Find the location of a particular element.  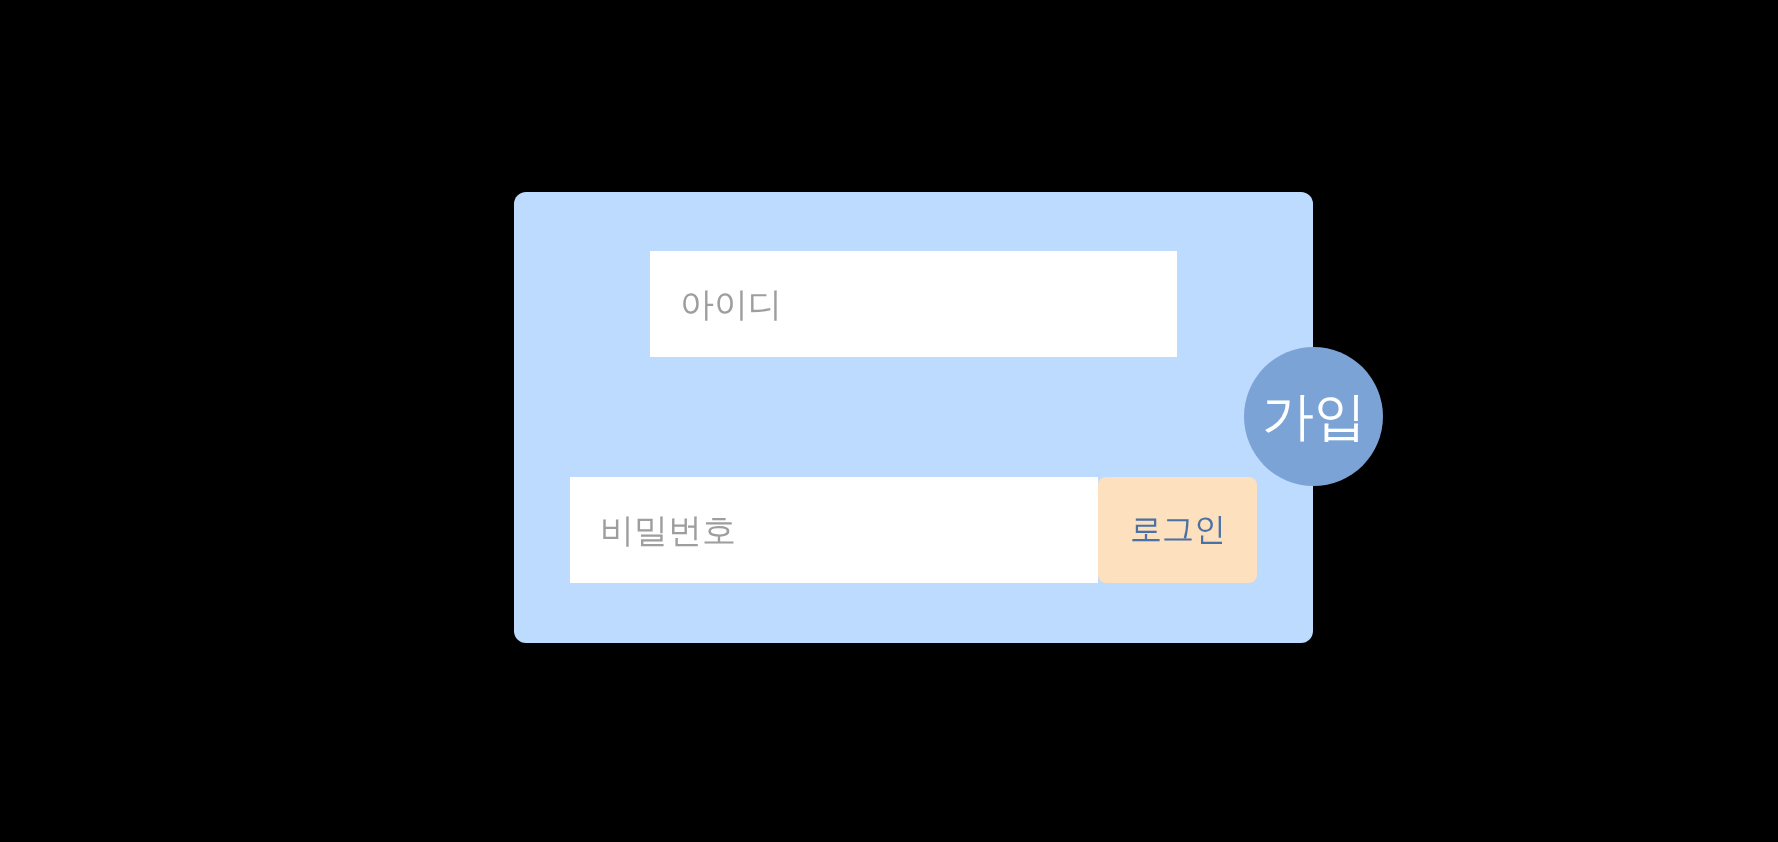

join-button: 가입 is located at coordinates (1313, 416).